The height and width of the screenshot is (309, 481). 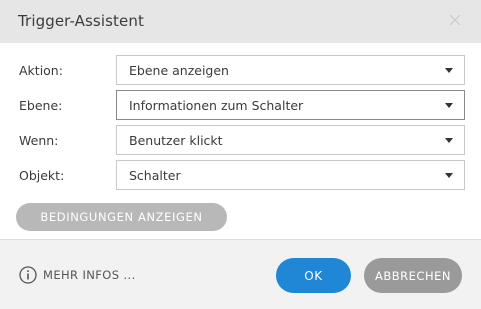 I want to click on when-label: Wenn:, so click(x=39, y=140).